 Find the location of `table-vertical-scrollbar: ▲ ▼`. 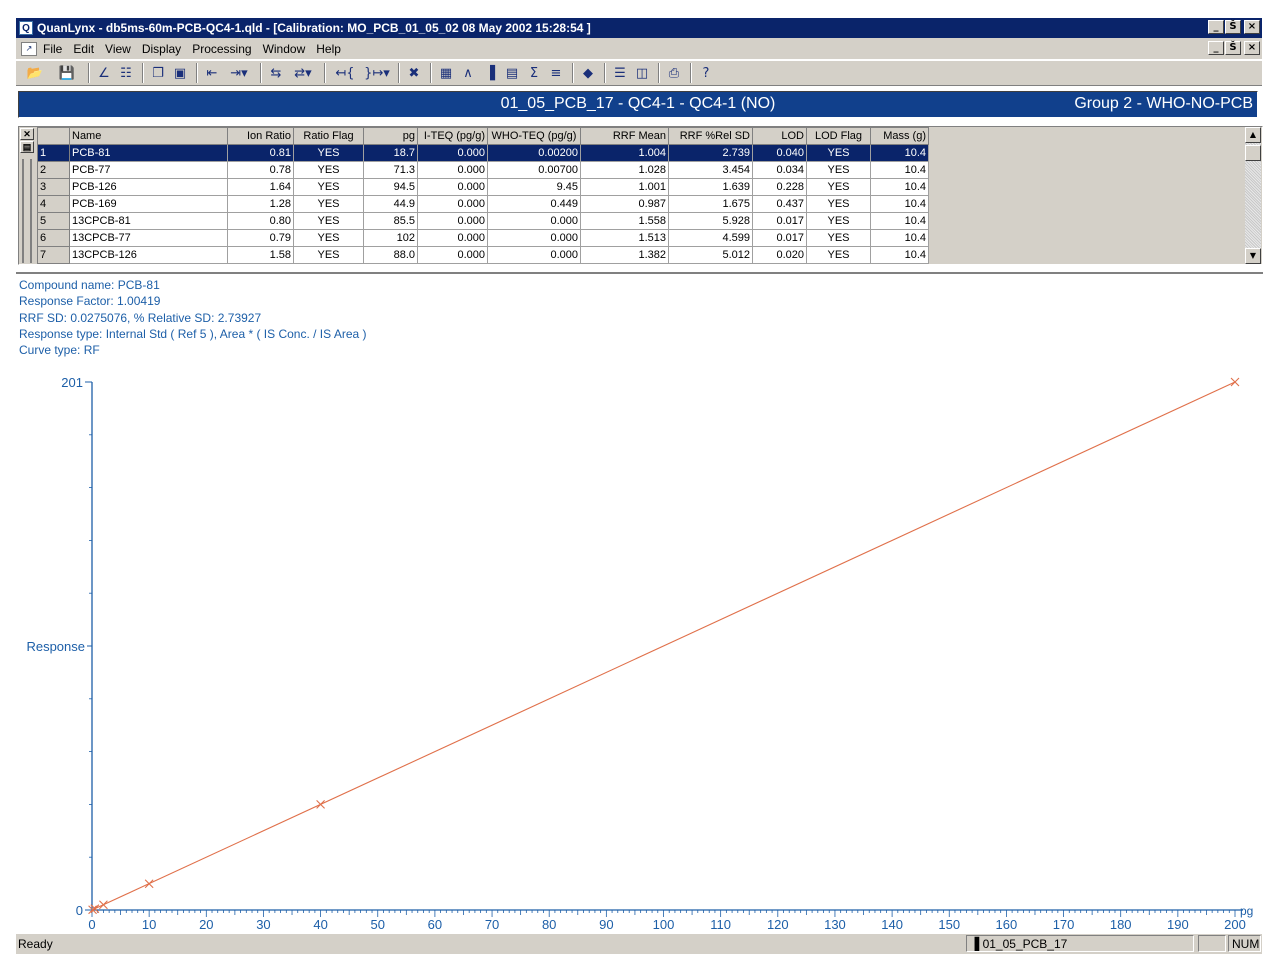

table-vertical-scrollbar: ▲ ▼ is located at coordinates (1253, 195).